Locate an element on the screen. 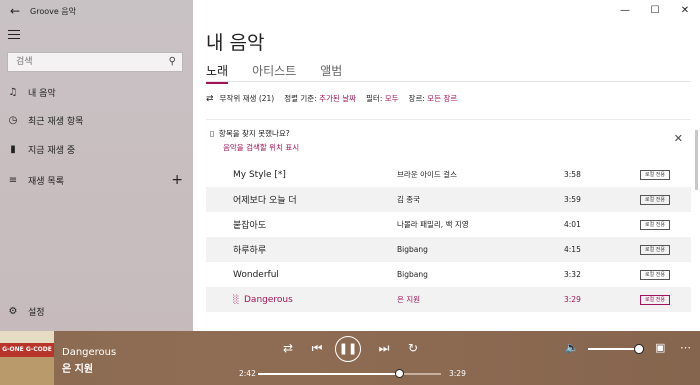  now-playing-artist: 은 지원 is located at coordinates (77, 367).